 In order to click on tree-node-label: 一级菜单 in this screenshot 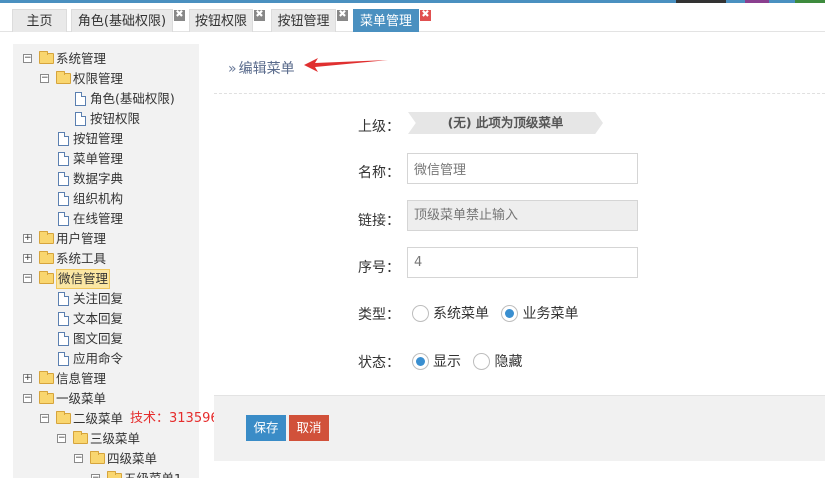, I will do `click(81, 398)`.